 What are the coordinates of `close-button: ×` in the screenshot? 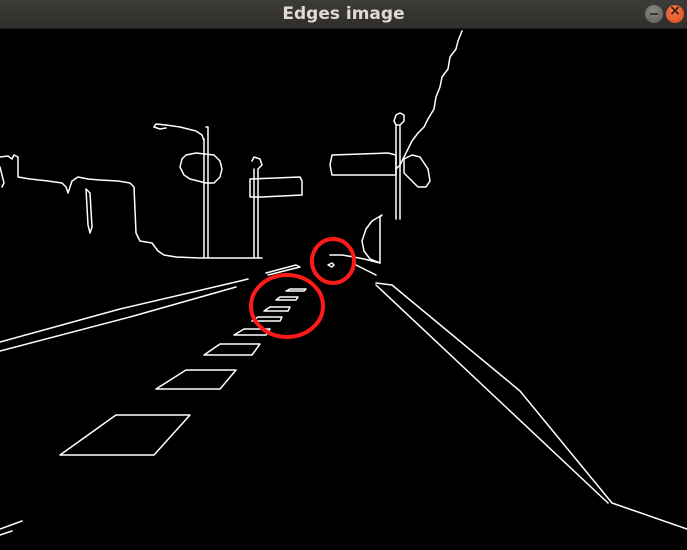 It's located at (675, 13).